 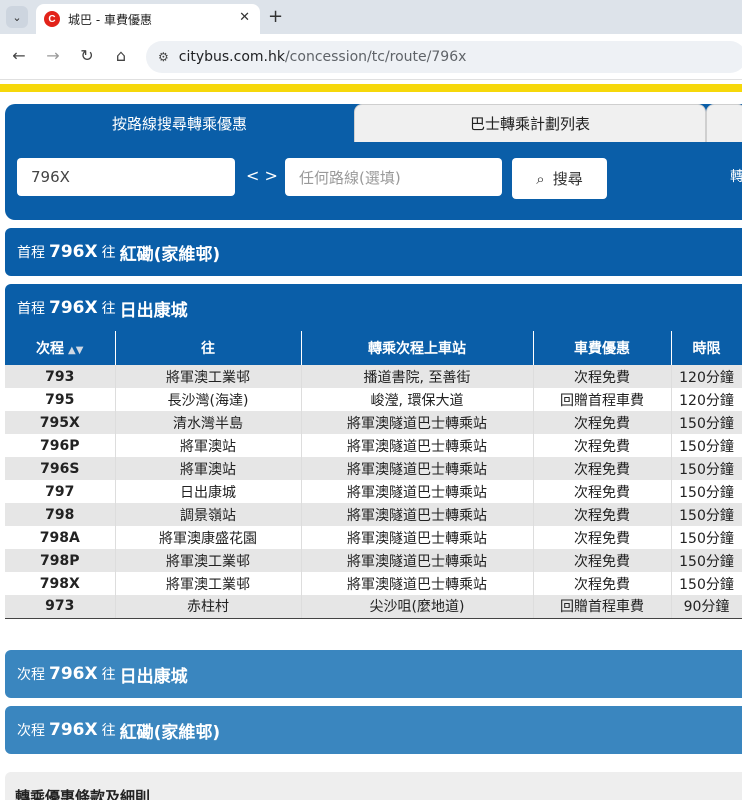 What do you see at coordinates (60, 537) in the screenshot?
I see `cell-route: 798A` at bounding box center [60, 537].